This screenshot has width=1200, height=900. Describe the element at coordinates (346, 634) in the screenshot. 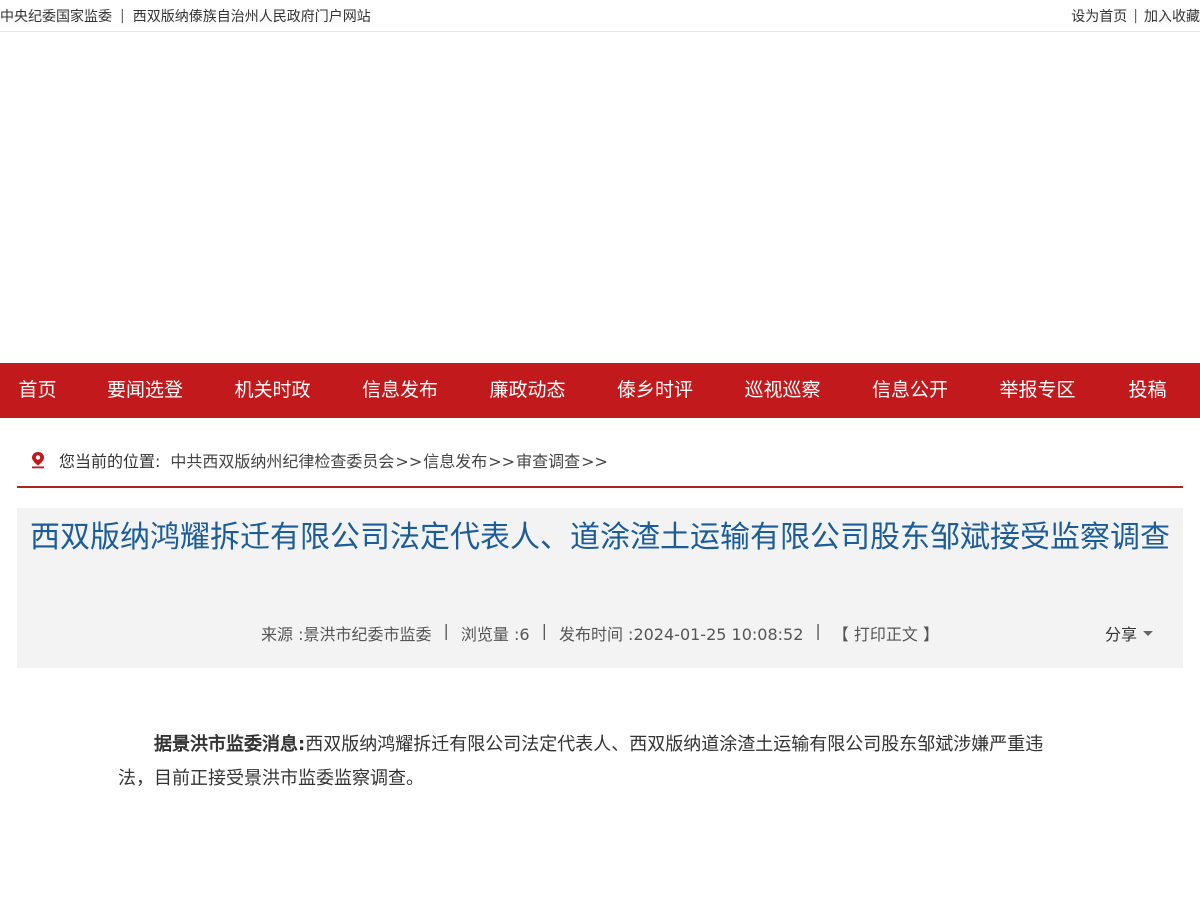

I see `article-source: 来源 :景洪市纪委市监委` at that location.